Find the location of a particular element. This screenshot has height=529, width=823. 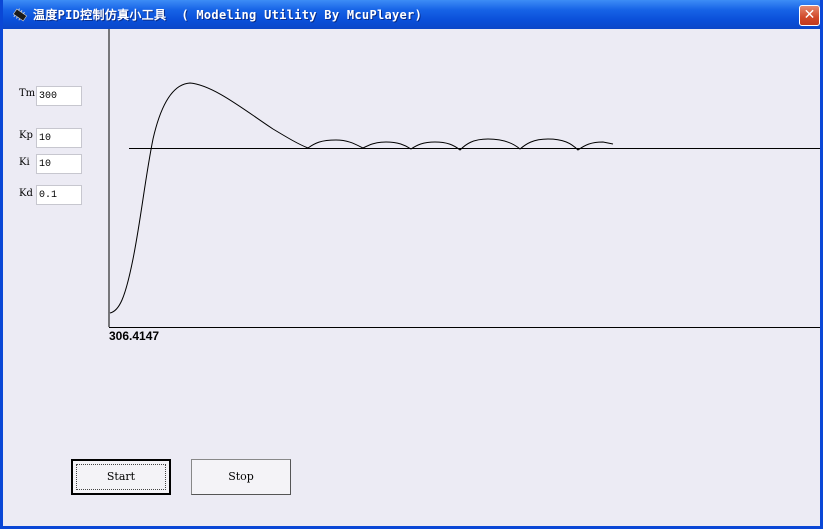

close-button: ✕ is located at coordinates (809, 15).